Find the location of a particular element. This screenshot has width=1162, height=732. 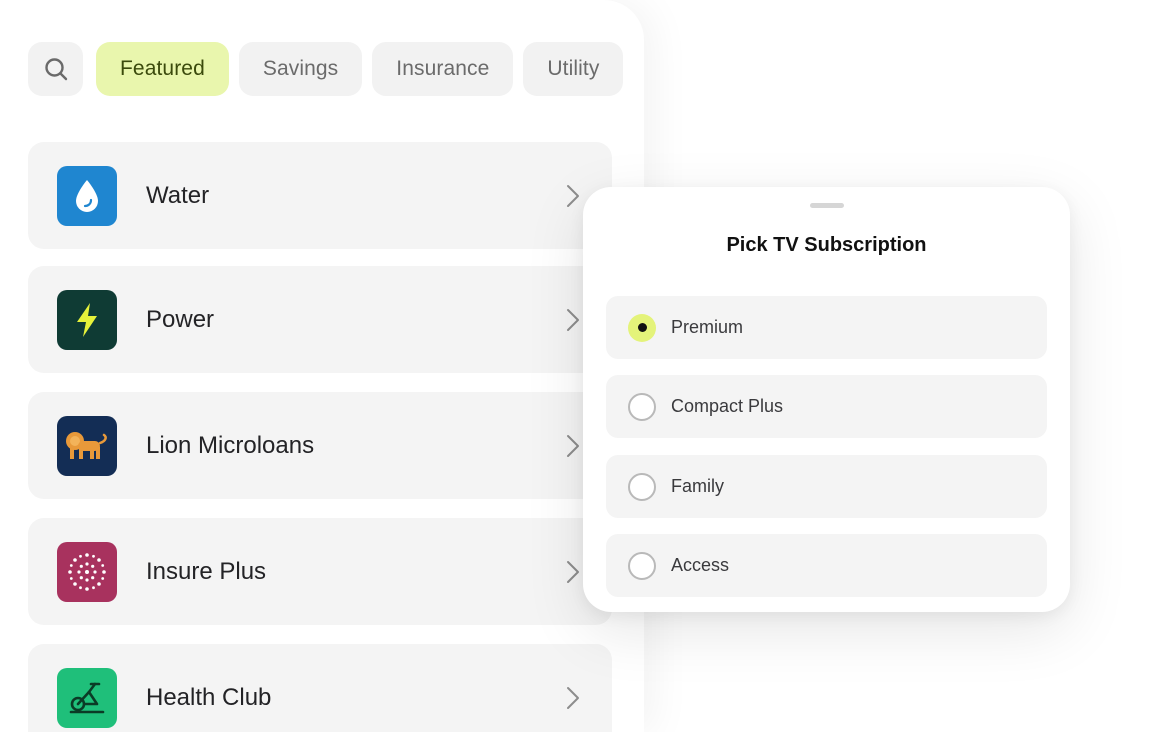

list-item-label: Water is located at coordinates (178, 195).